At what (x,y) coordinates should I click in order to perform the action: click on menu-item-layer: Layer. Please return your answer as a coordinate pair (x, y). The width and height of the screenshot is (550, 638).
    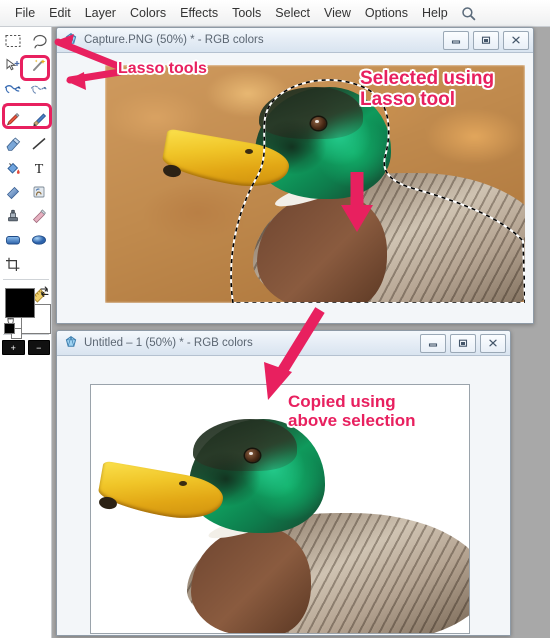
    Looking at the image, I should click on (100, 13).